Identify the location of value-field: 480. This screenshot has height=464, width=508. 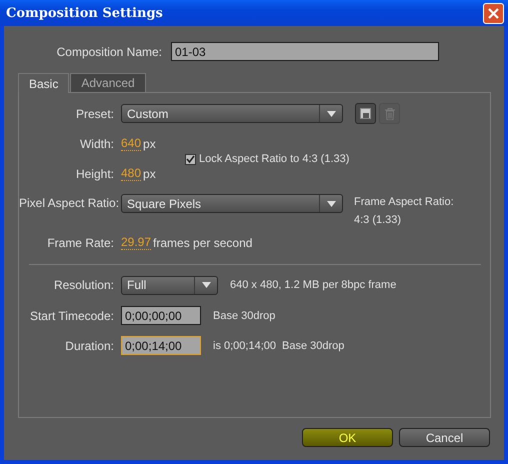
(131, 174).